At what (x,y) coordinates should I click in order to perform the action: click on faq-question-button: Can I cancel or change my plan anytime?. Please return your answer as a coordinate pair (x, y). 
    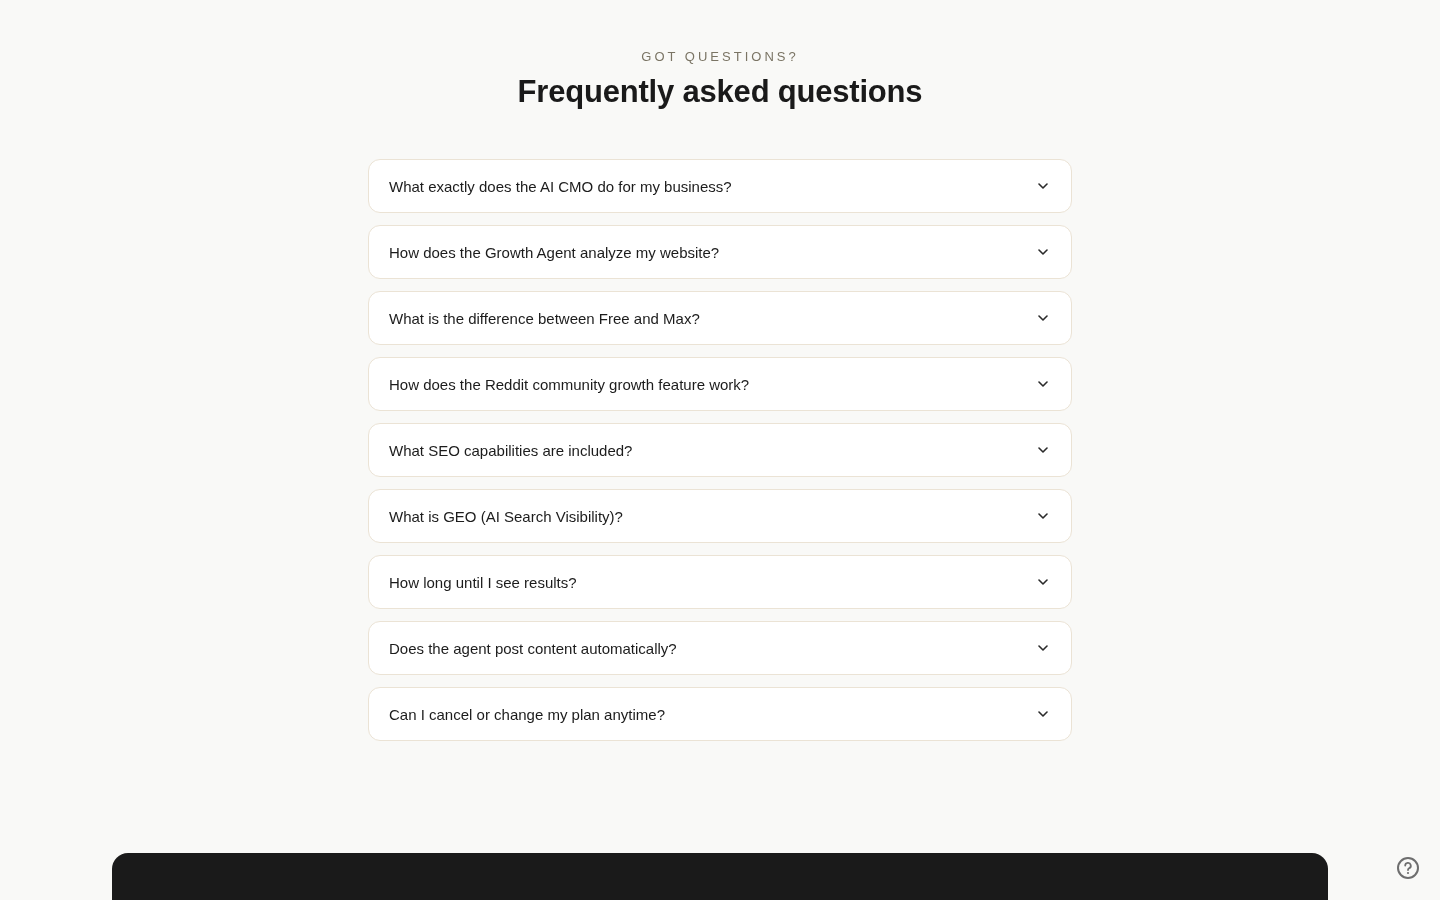
    Looking at the image, I should click on (720, 714).